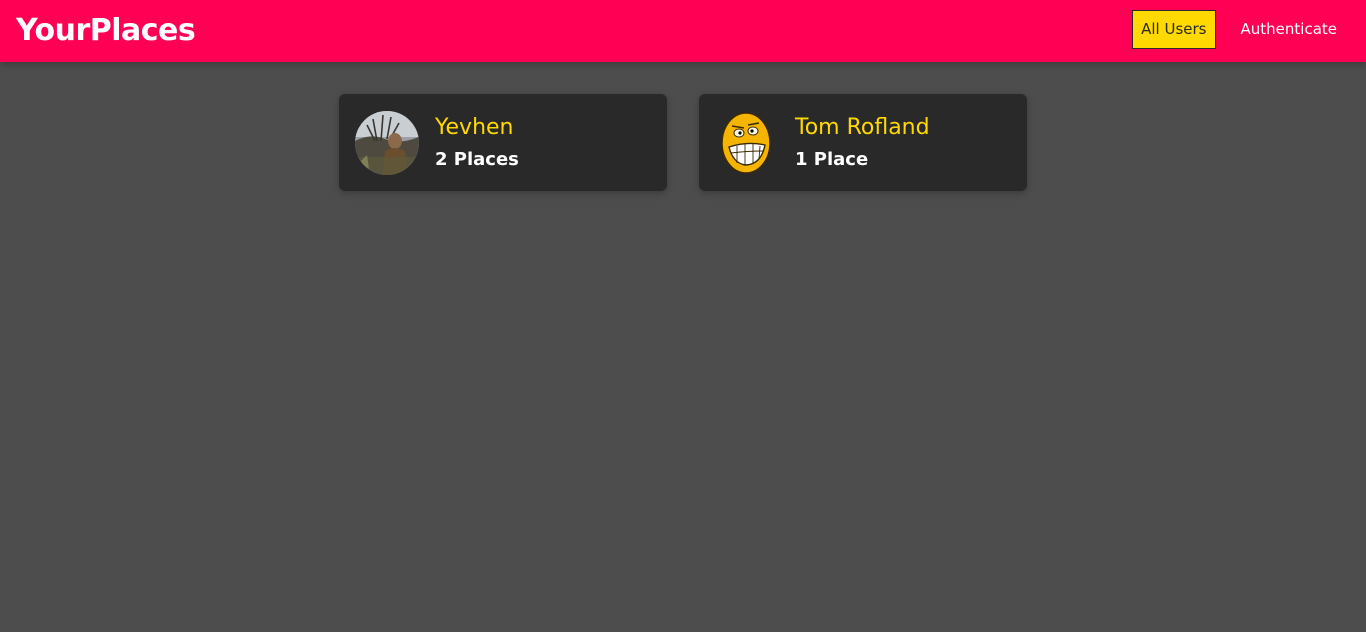 Image resolution: width=1366 pixels, height=632 pixels. I want to click on smiley-face-avatar, so click(747, 142).